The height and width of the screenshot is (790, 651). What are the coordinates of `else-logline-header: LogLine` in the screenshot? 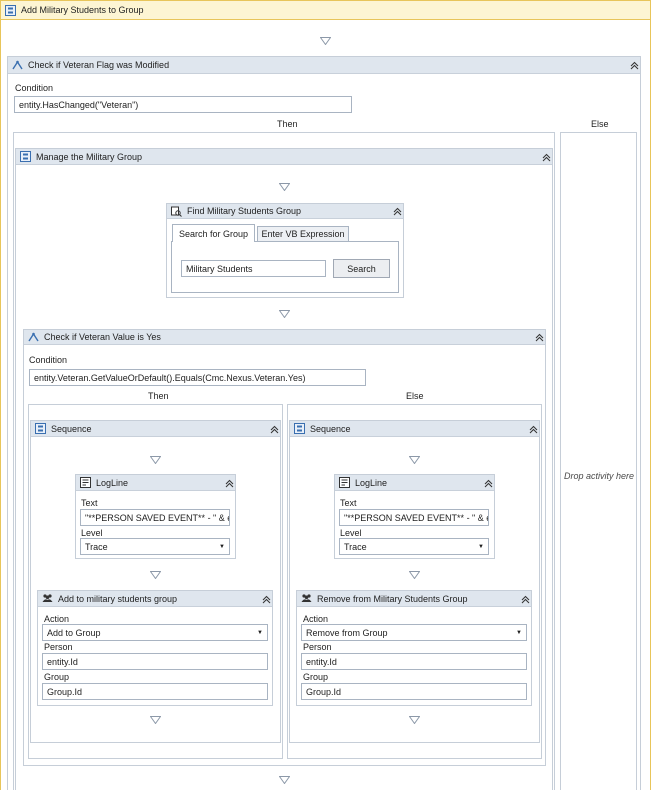 It's located at (414, 483).